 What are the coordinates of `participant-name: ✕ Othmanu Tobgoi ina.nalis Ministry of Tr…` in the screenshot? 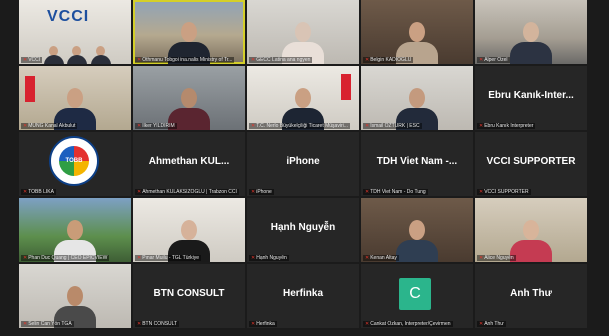 It's located at (185, 60).